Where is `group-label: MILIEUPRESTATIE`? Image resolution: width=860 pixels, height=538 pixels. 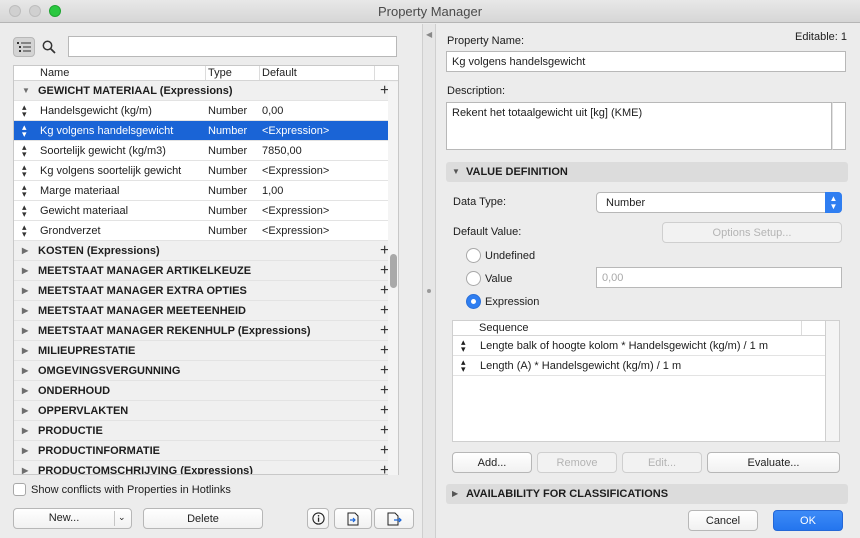 group-label: MILIEUPRESTATIE is located at coordinates (87, 351).